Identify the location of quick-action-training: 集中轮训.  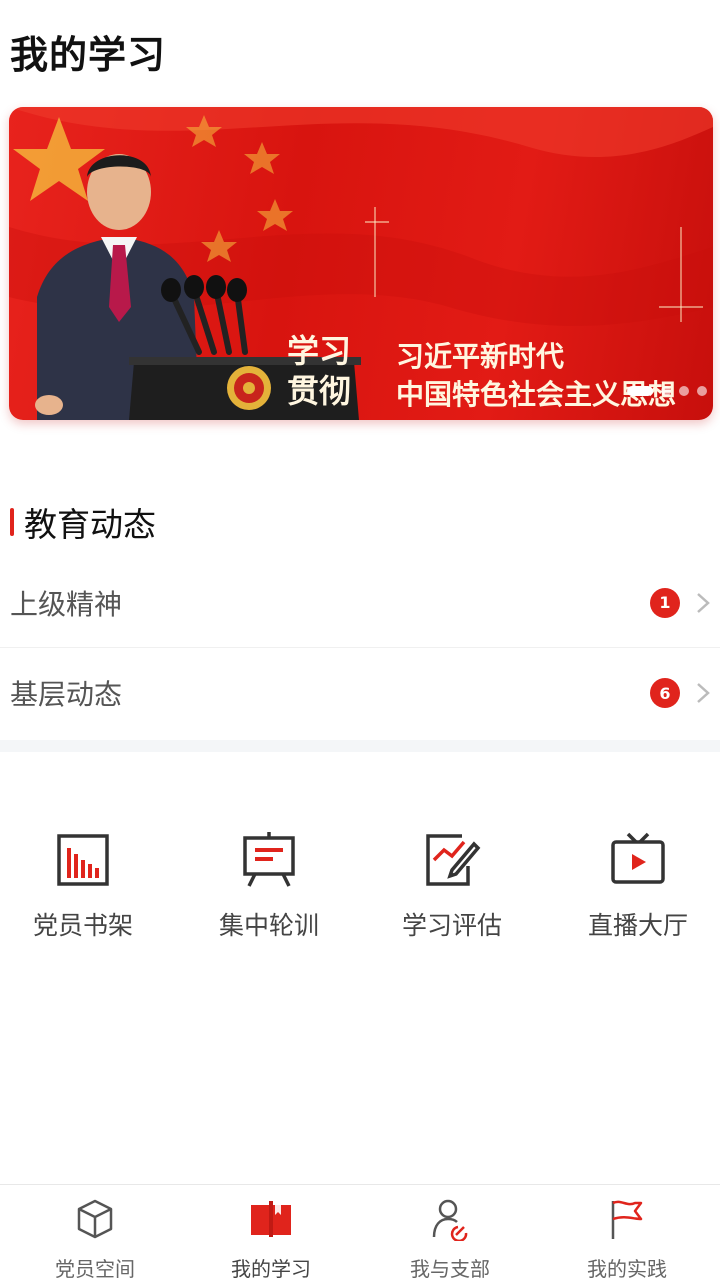
(269, 886).